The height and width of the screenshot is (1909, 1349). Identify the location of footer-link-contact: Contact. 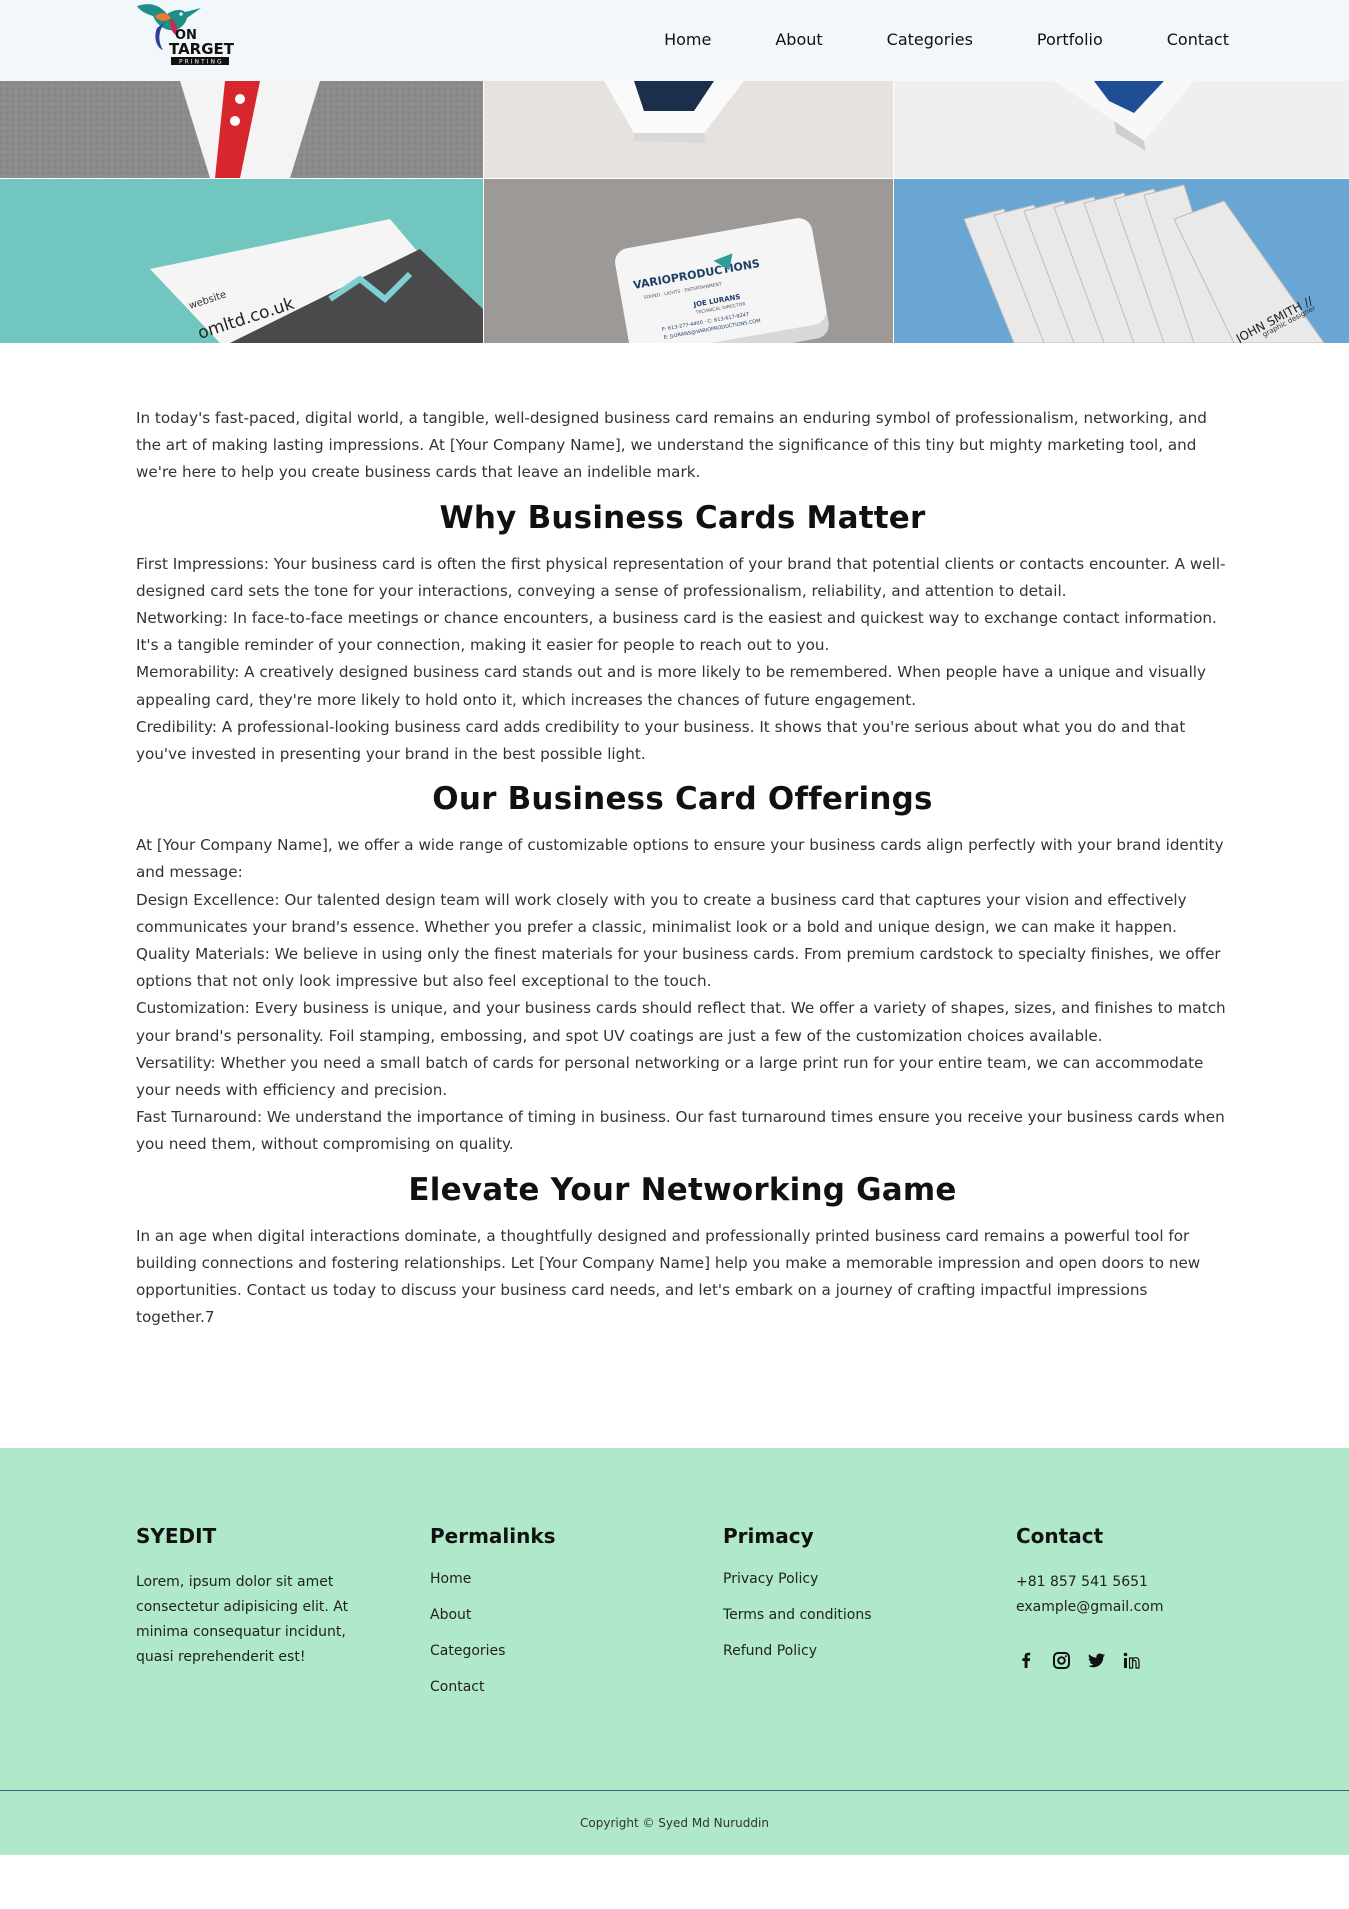
(493, 1687).